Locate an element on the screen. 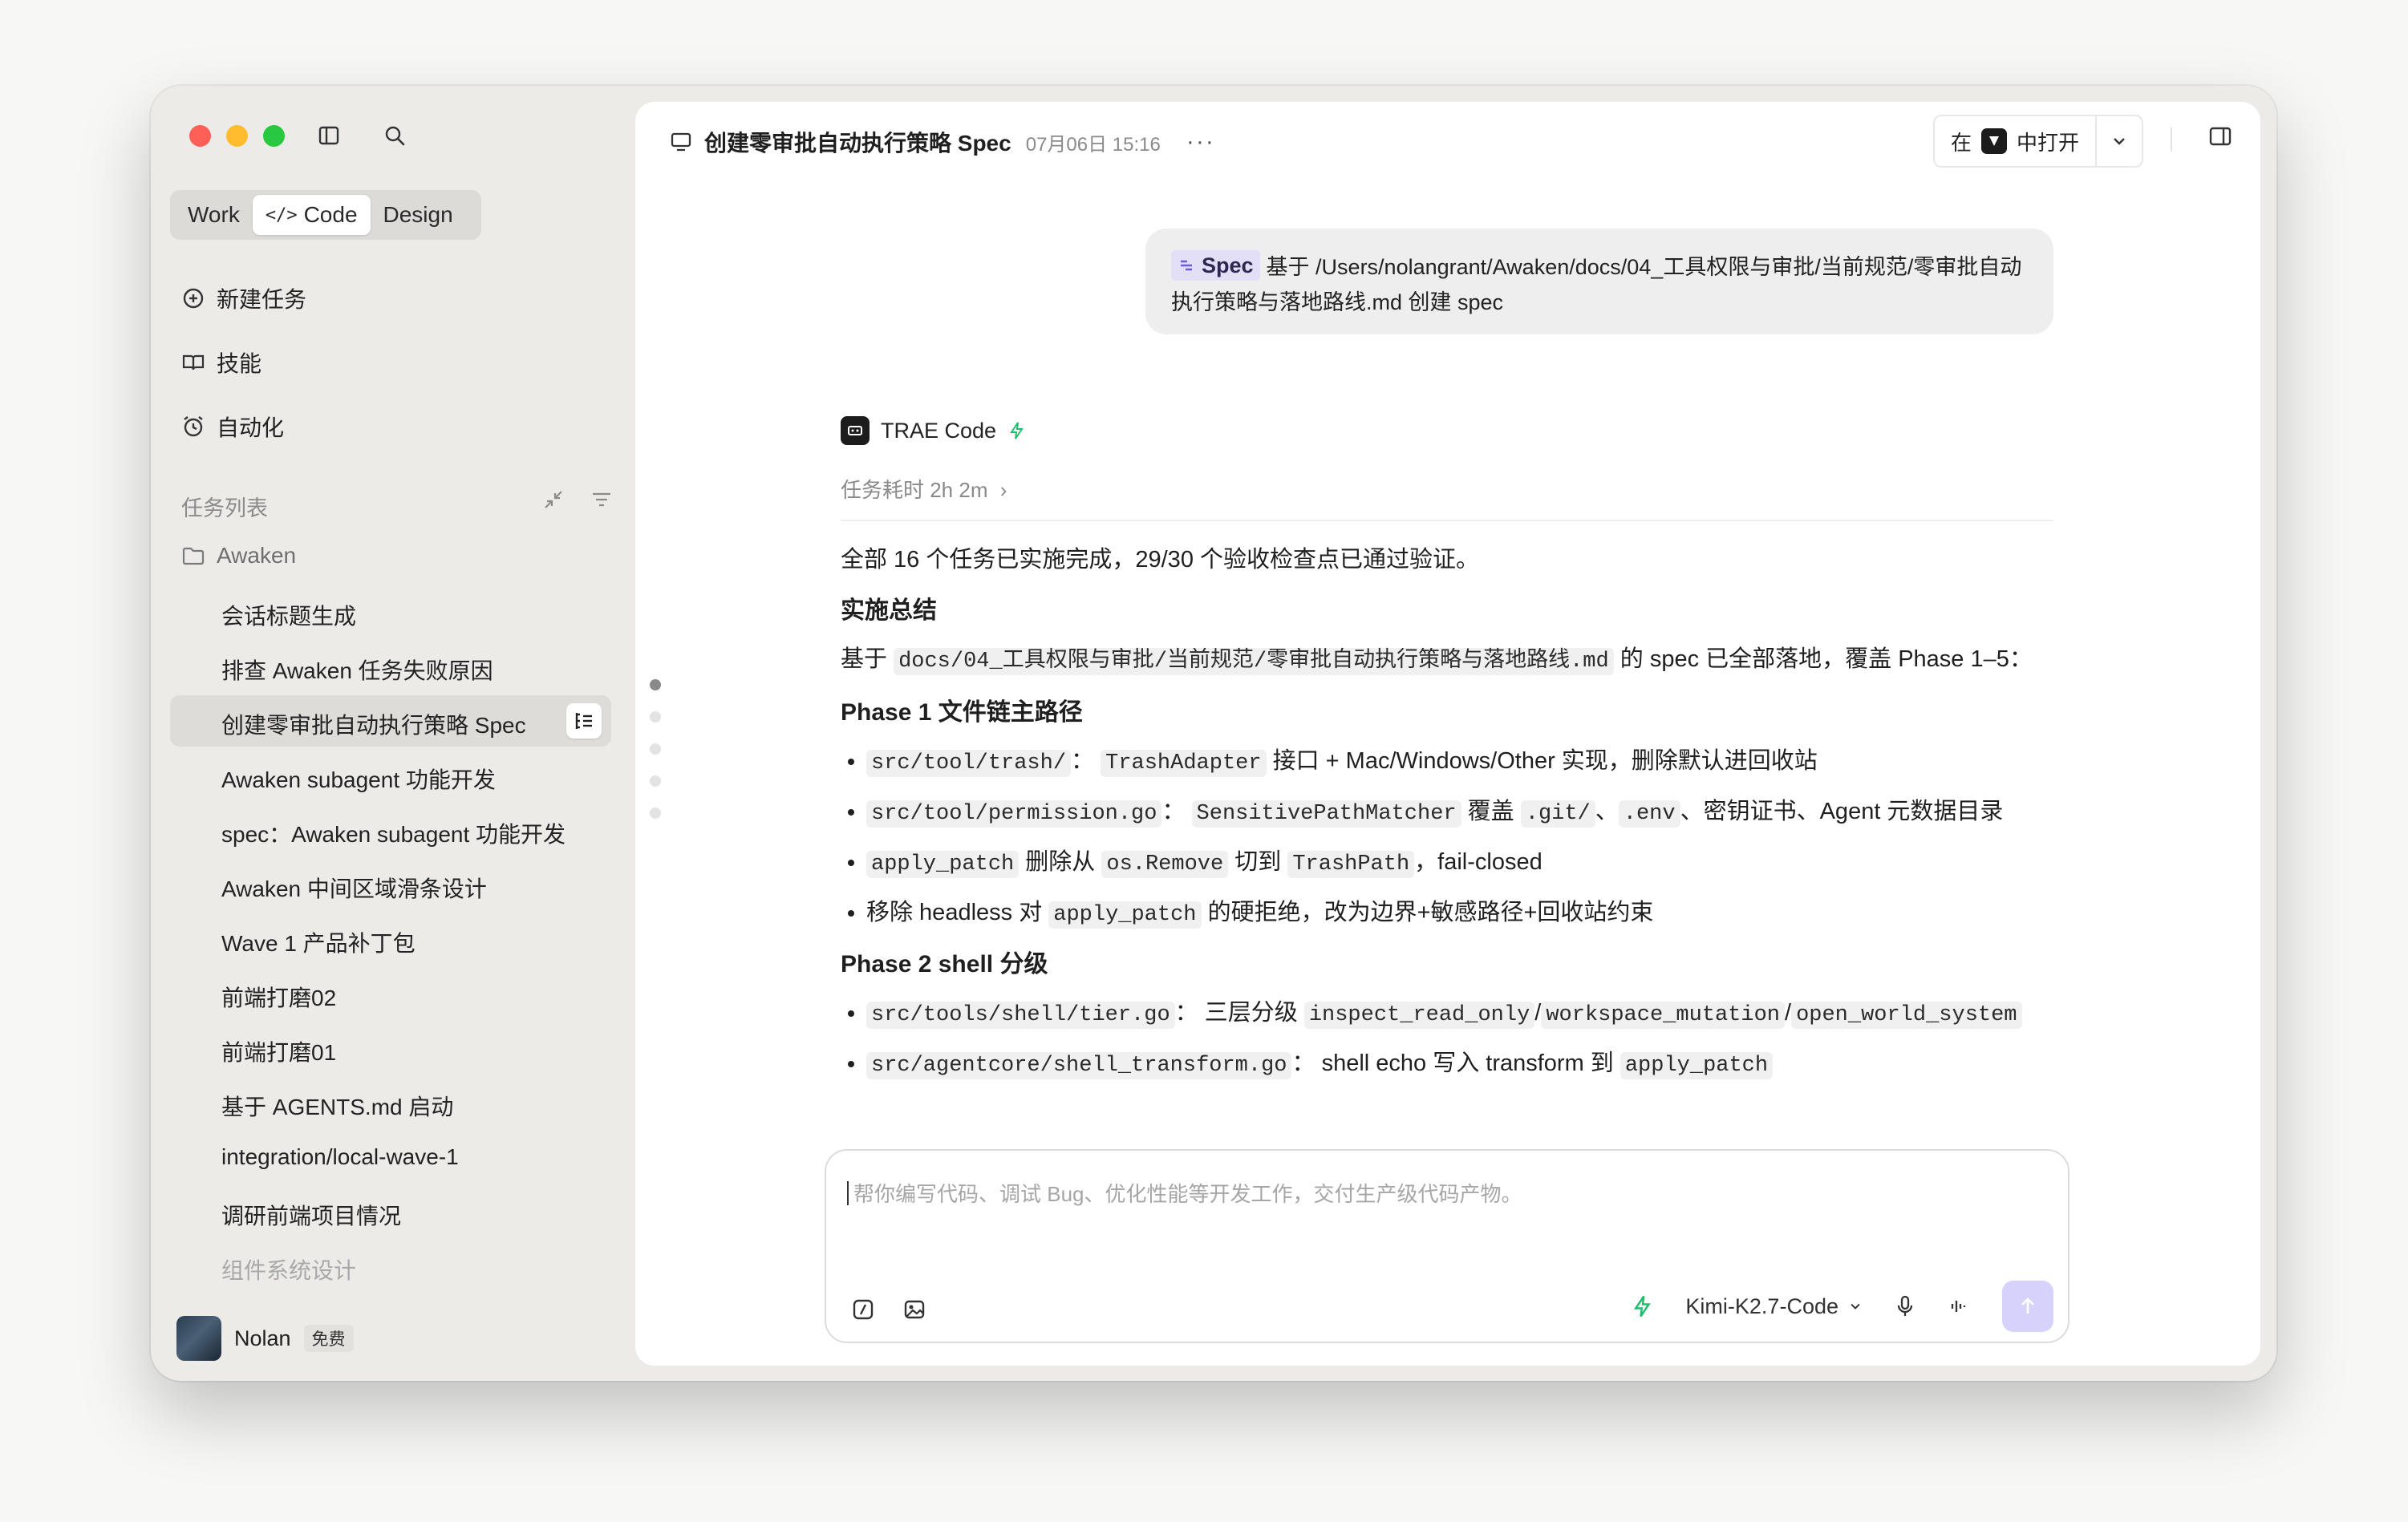  voice-waveform-icon is located at coordinates (1960, 1306).